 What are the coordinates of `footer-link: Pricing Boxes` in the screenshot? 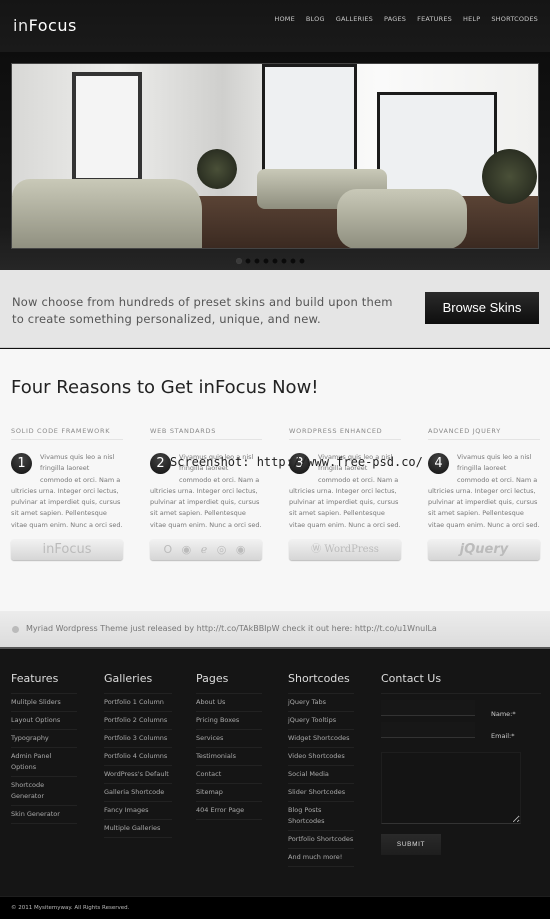 It's located at (229, 721).